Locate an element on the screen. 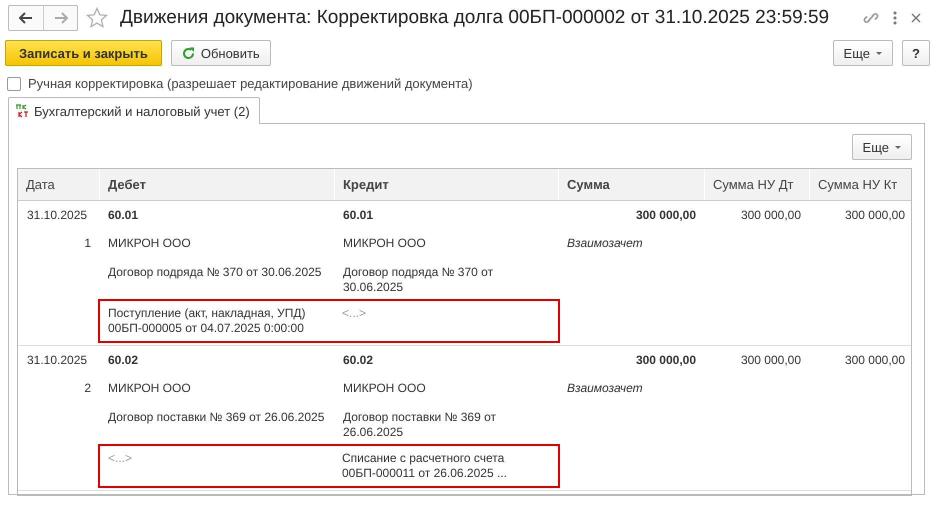 The height and width of the screenshot is (505, 935). table-cell-text: Поступление (акт, накладная, УПД) 00БП-000005 от 04.07.2025 0:00:00 is located at coordinates (207, 321).